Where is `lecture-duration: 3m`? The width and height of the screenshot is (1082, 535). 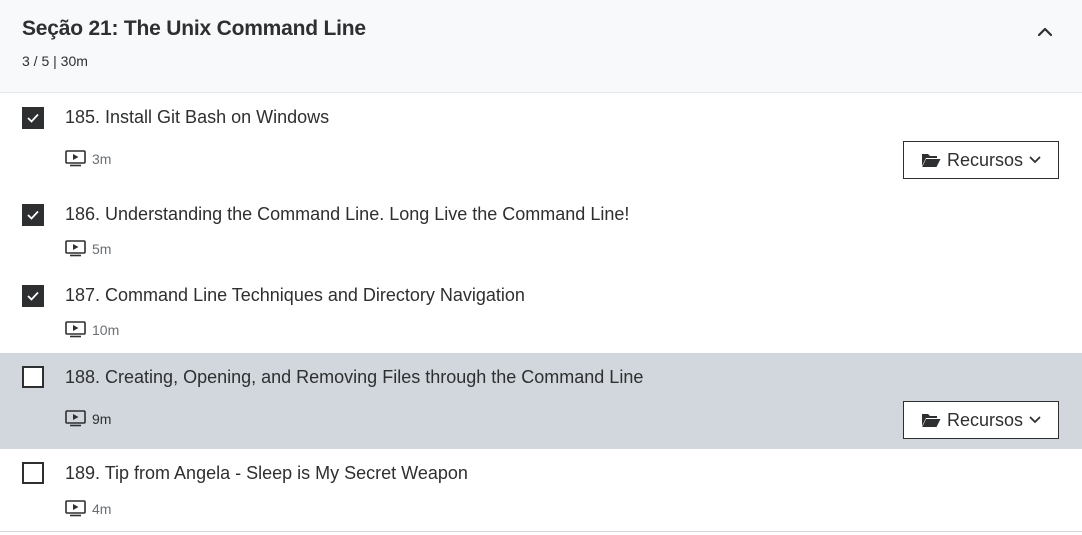 lecture-duration: 3m is located at coordinates (88, 158).